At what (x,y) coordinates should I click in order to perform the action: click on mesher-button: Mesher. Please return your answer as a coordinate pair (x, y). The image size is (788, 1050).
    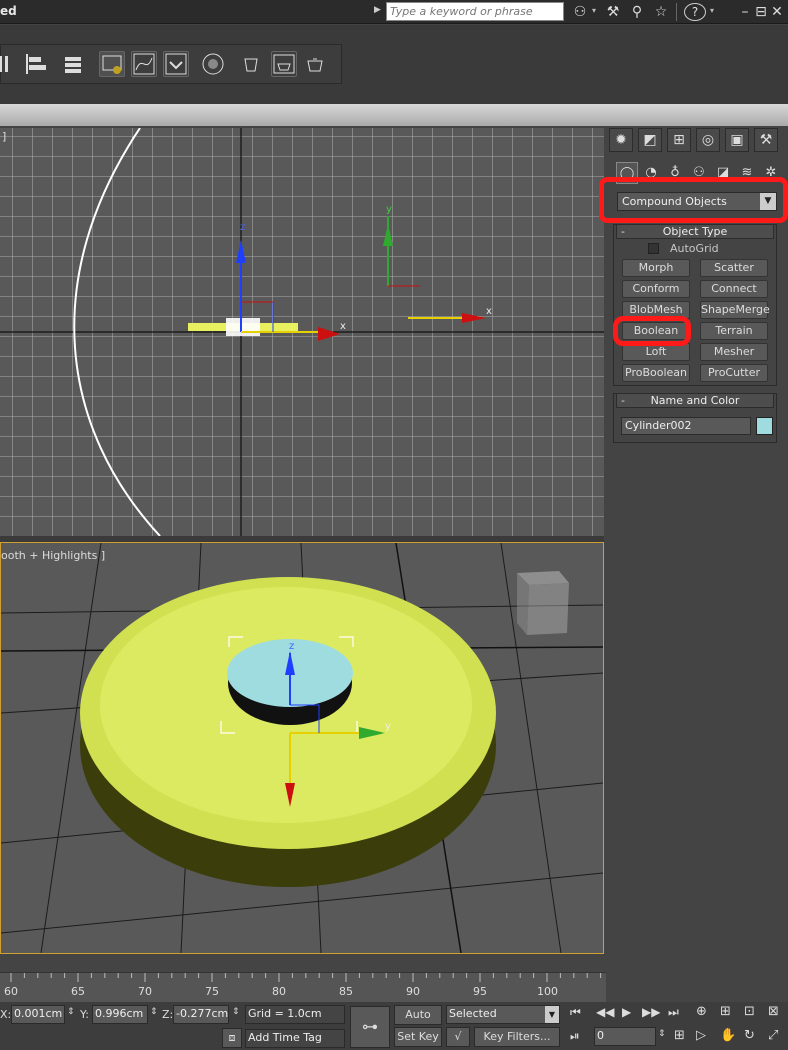
    Looking at the image, I should click on (734, 352).